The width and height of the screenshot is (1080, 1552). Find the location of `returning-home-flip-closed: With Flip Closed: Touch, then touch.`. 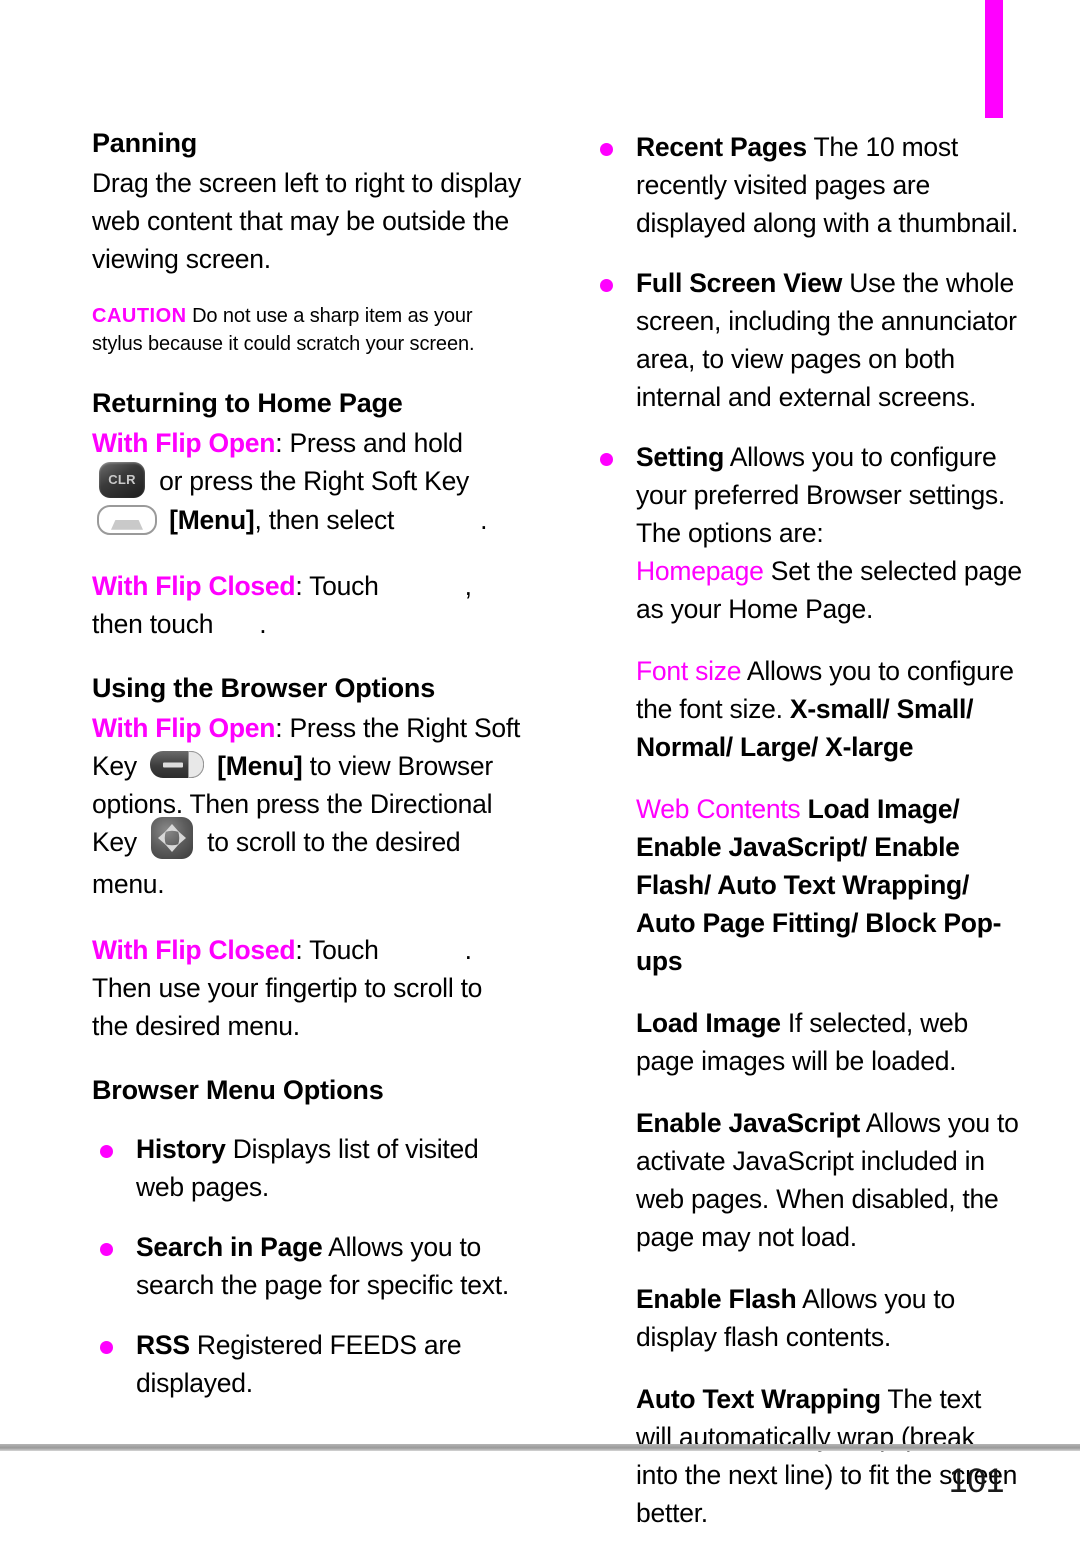

returning-home-flip-closed: With Flip Closed: Touch, then touch. is located at coordinates (307, 605).